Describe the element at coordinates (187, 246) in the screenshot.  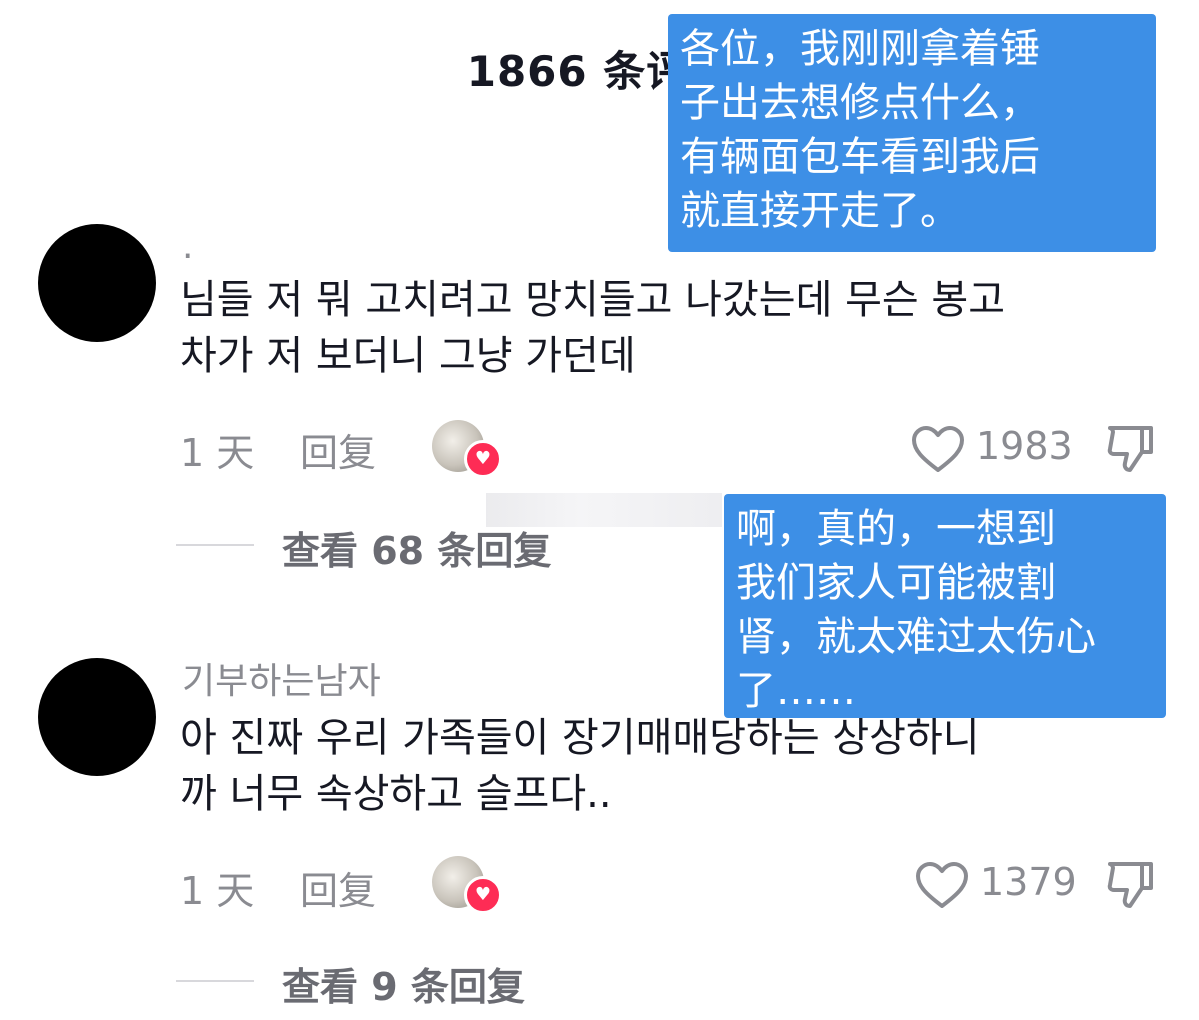
I see `username: .` at that location.